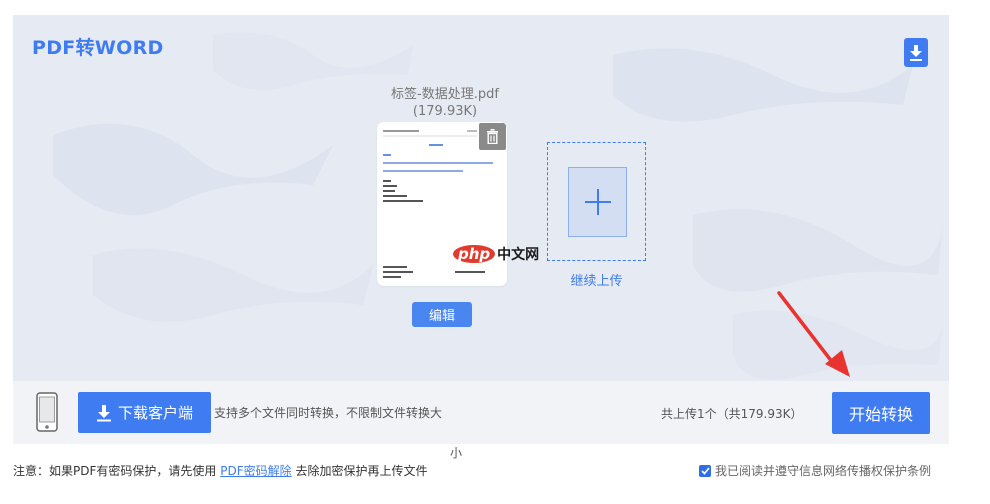  Describe the element at coordinates (445, 111) in the screenshot. I see `file-size: (179.93K)` at that location.